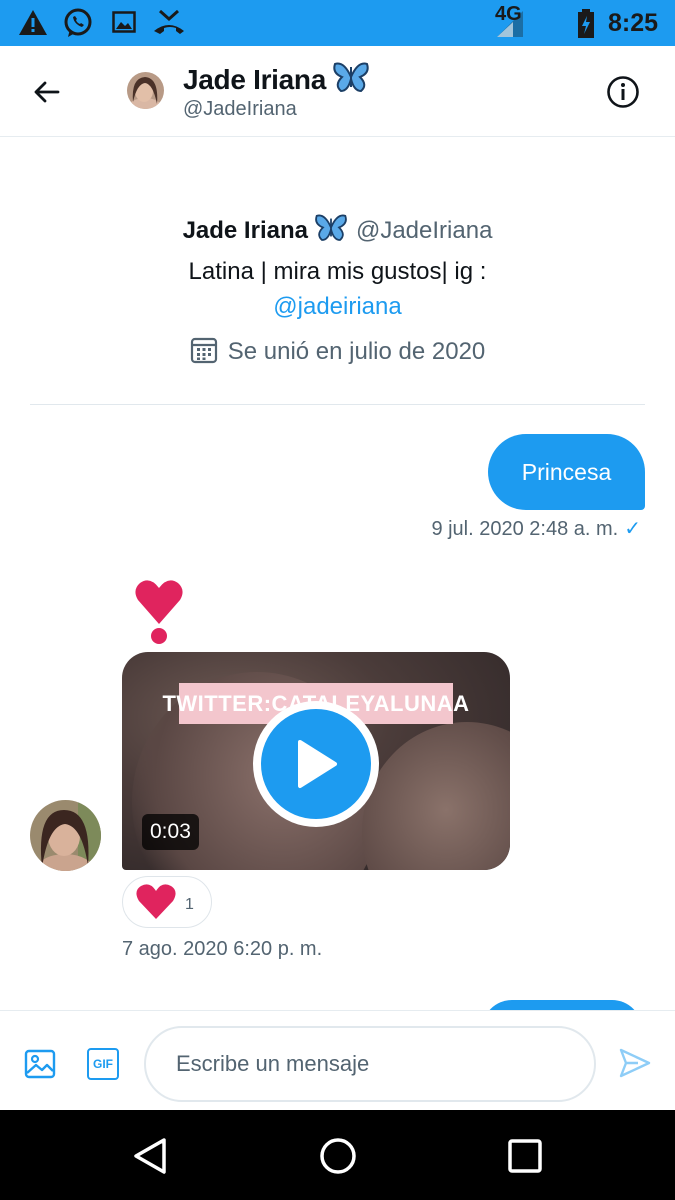 The height and width of the screenshot is (1200, 675). I want to click on reaction-pill: 1, so click(167, 902).